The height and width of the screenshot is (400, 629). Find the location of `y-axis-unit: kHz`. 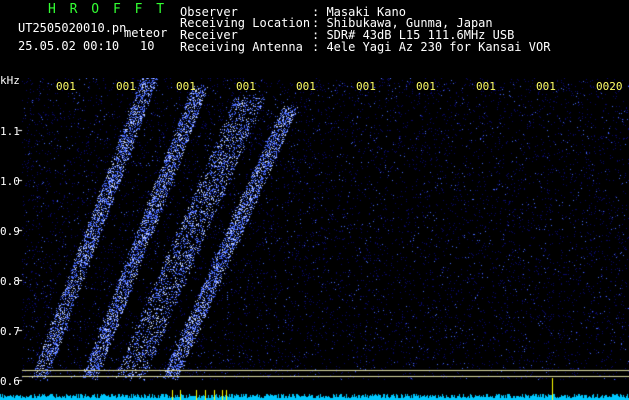

y-axis-unit: kHz is located at coordinates (10, 80).